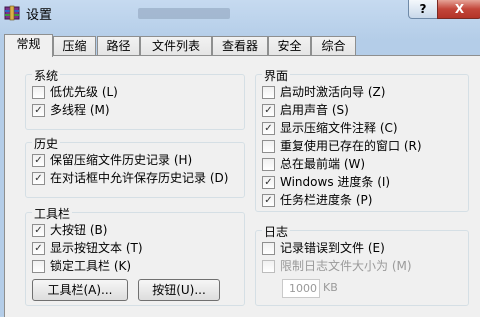 The image size is (480, 317). Describe the element at coordinates (458, 9) in the screenshot. I see `close-button: X` at that location.